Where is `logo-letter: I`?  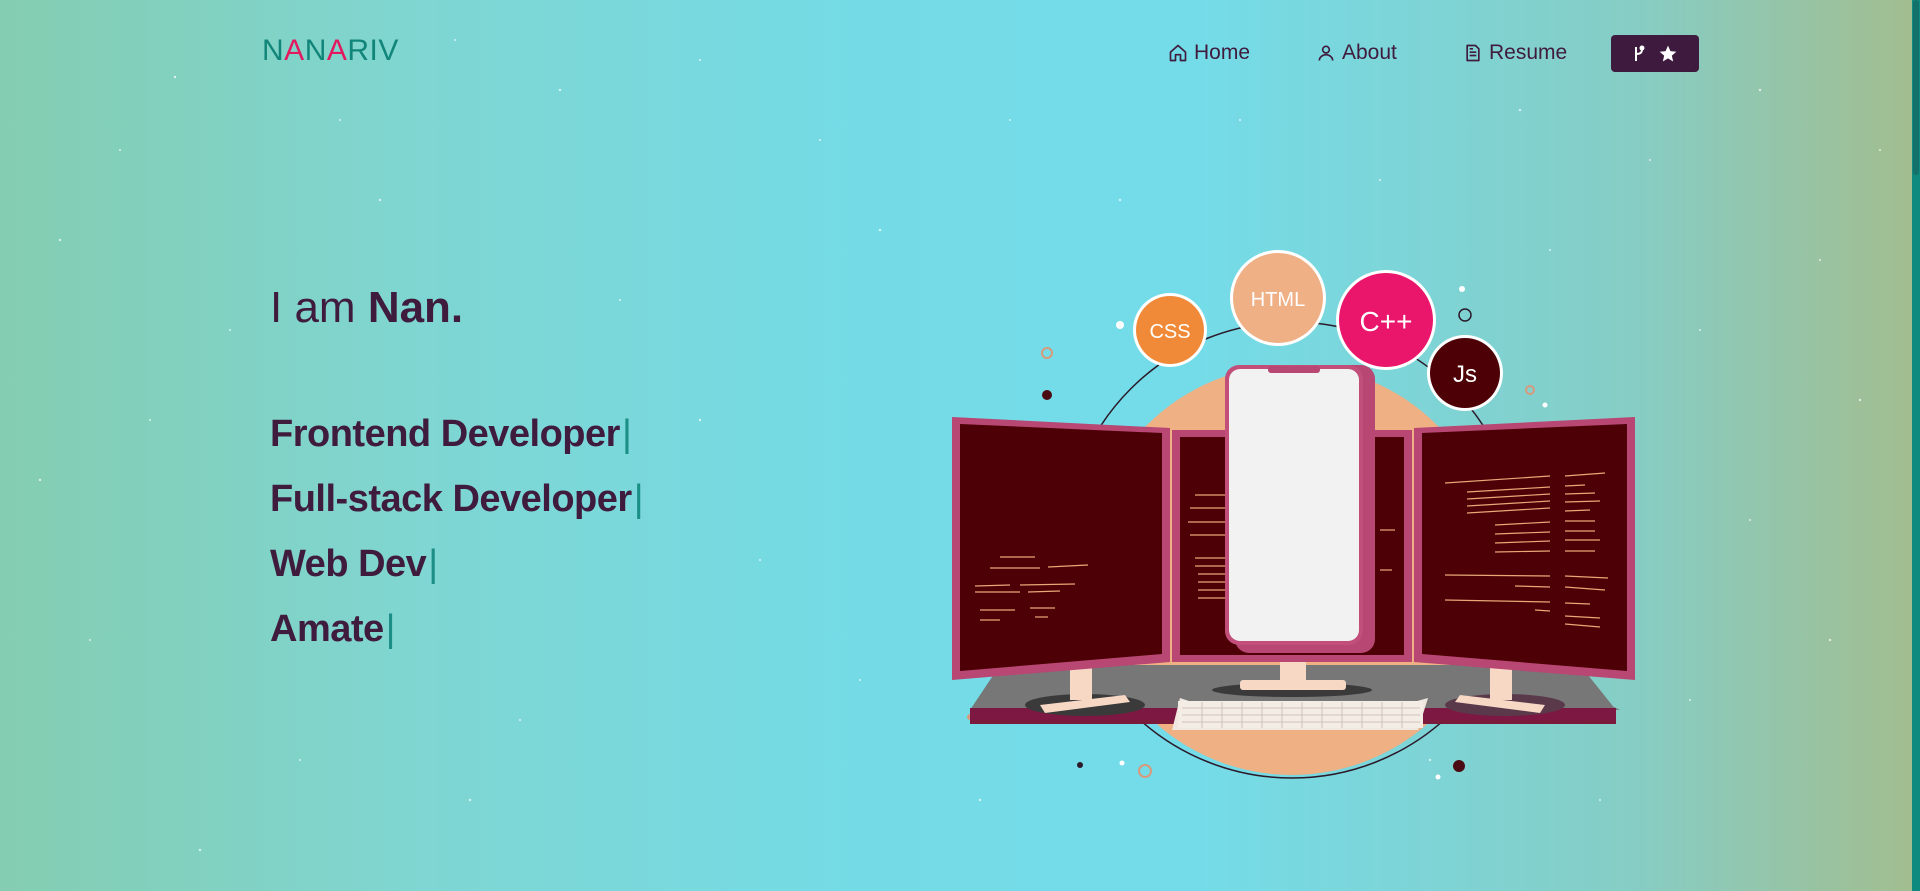 logo-letter: I is located at coordinates (374, 50).